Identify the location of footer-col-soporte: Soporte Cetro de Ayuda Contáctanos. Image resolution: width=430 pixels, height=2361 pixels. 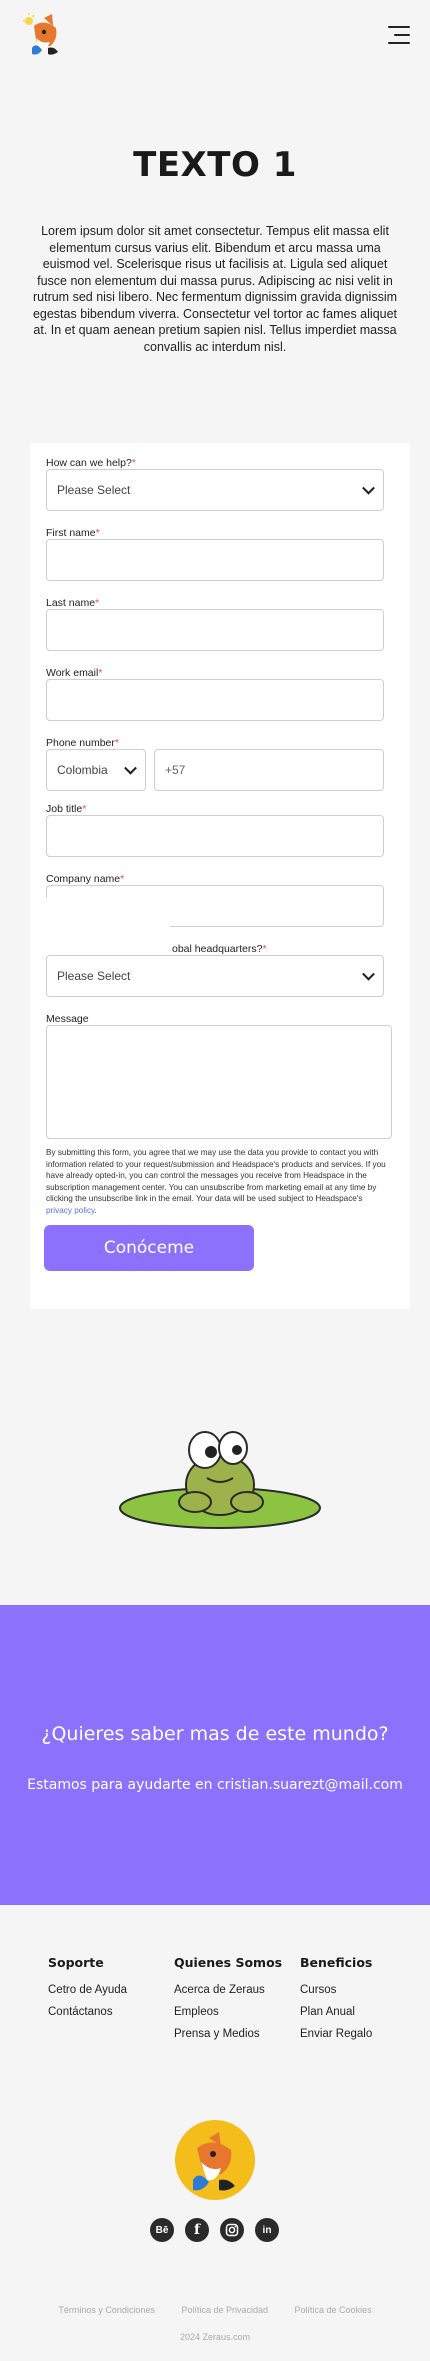
(87, 1991).